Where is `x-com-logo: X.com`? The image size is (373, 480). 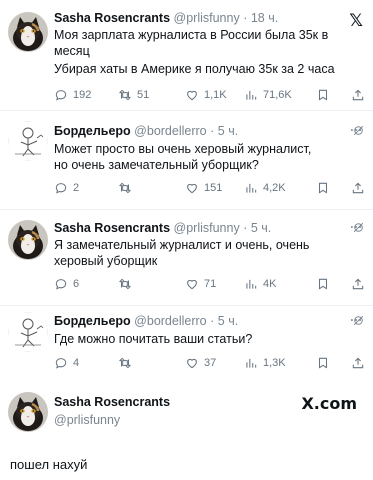
x-com-logo: X.com is located at coordinates (329, 403).